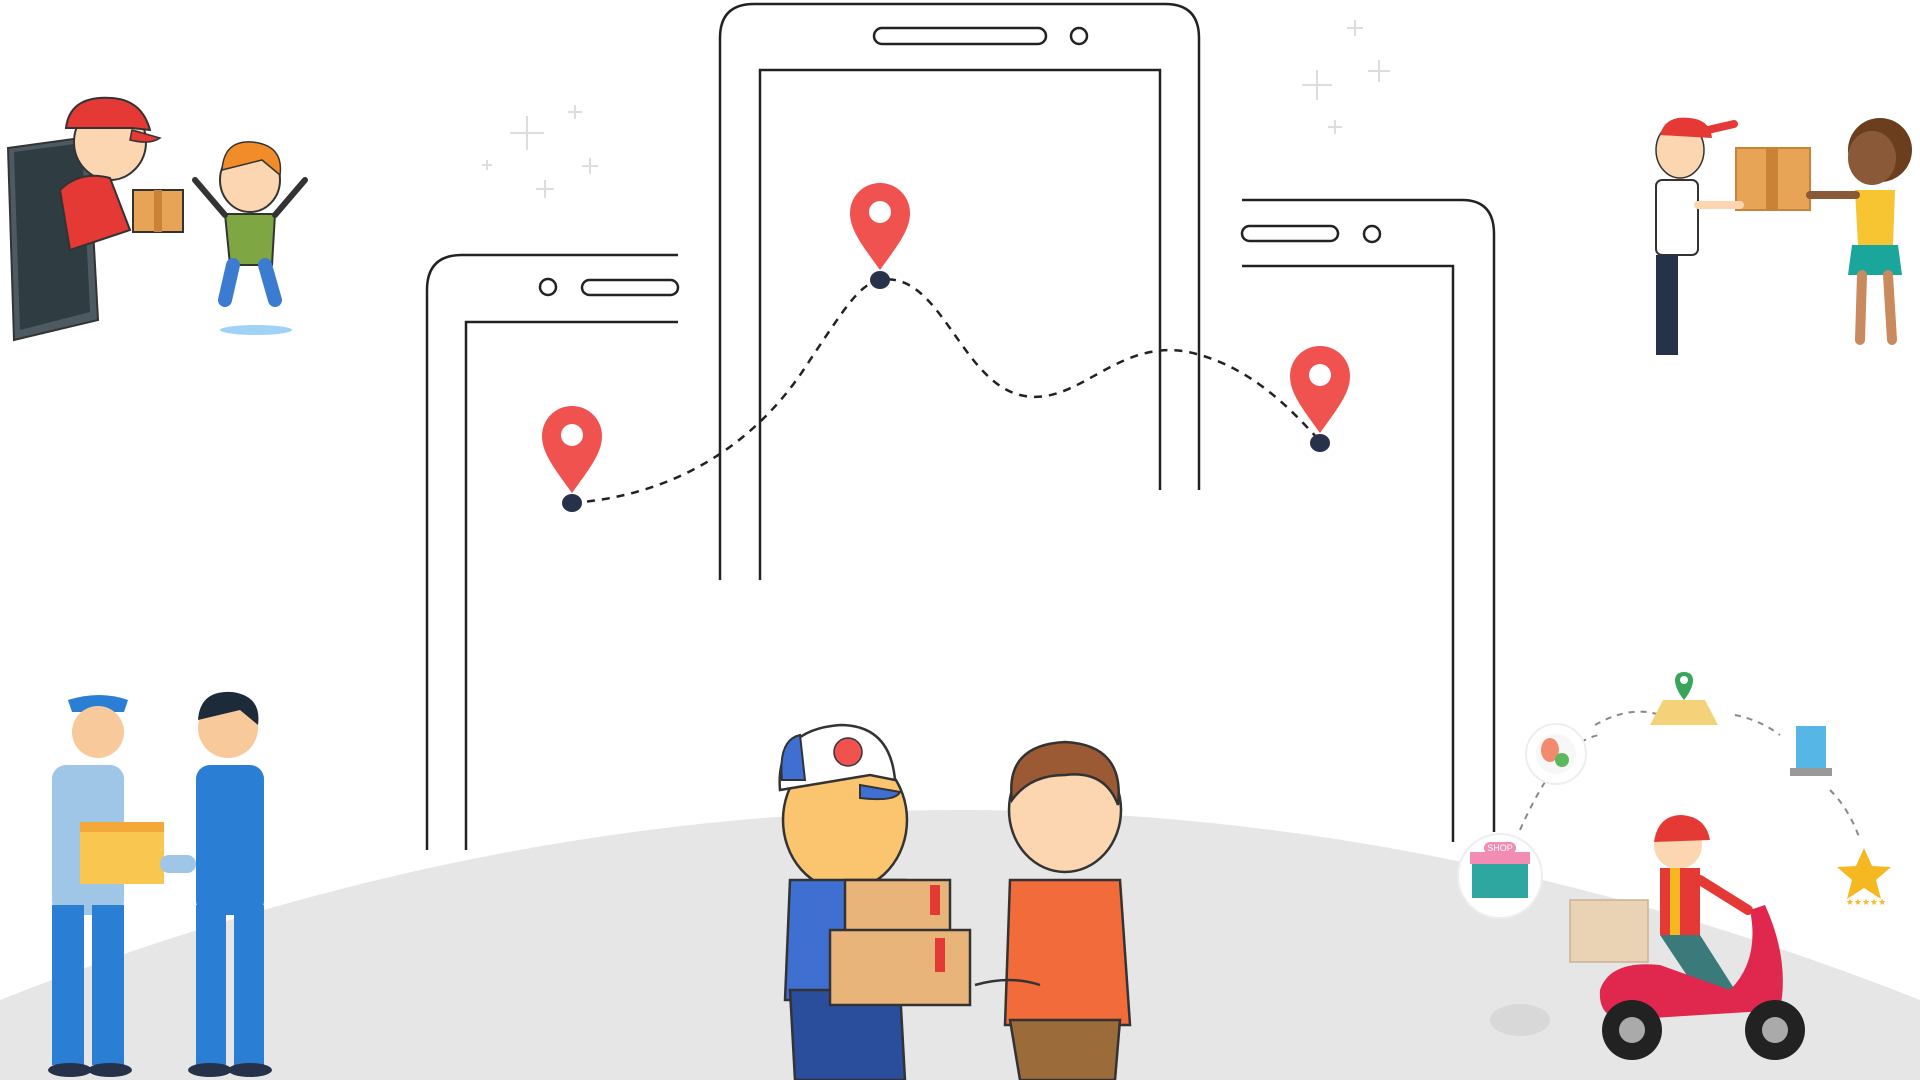 This screenshot has height=1080, width=1920. Describe the element at coordinates (1783, 236) in the screenshot. I see `parcel-handoff-illustration` at that location.